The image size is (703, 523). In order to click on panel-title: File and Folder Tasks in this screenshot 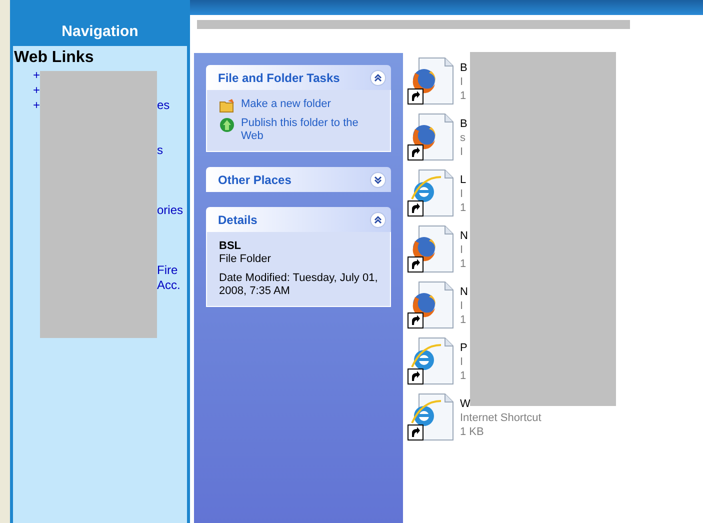, I will do `click(279, 78)`.